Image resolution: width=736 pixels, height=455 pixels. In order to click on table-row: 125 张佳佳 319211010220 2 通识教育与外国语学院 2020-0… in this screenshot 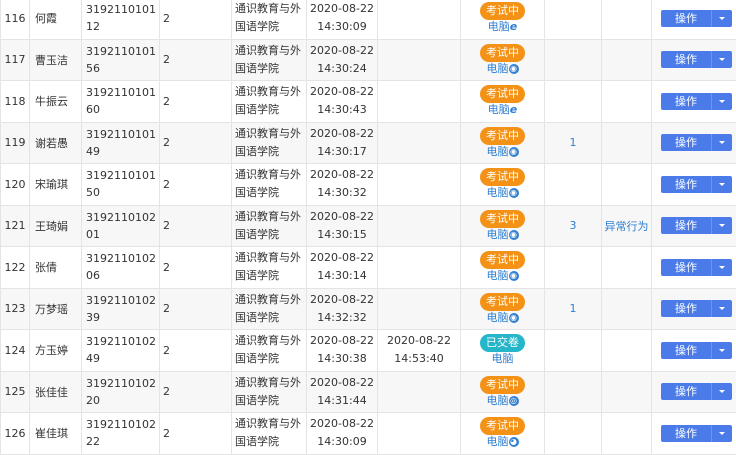, I will do `click(368, 392)`.